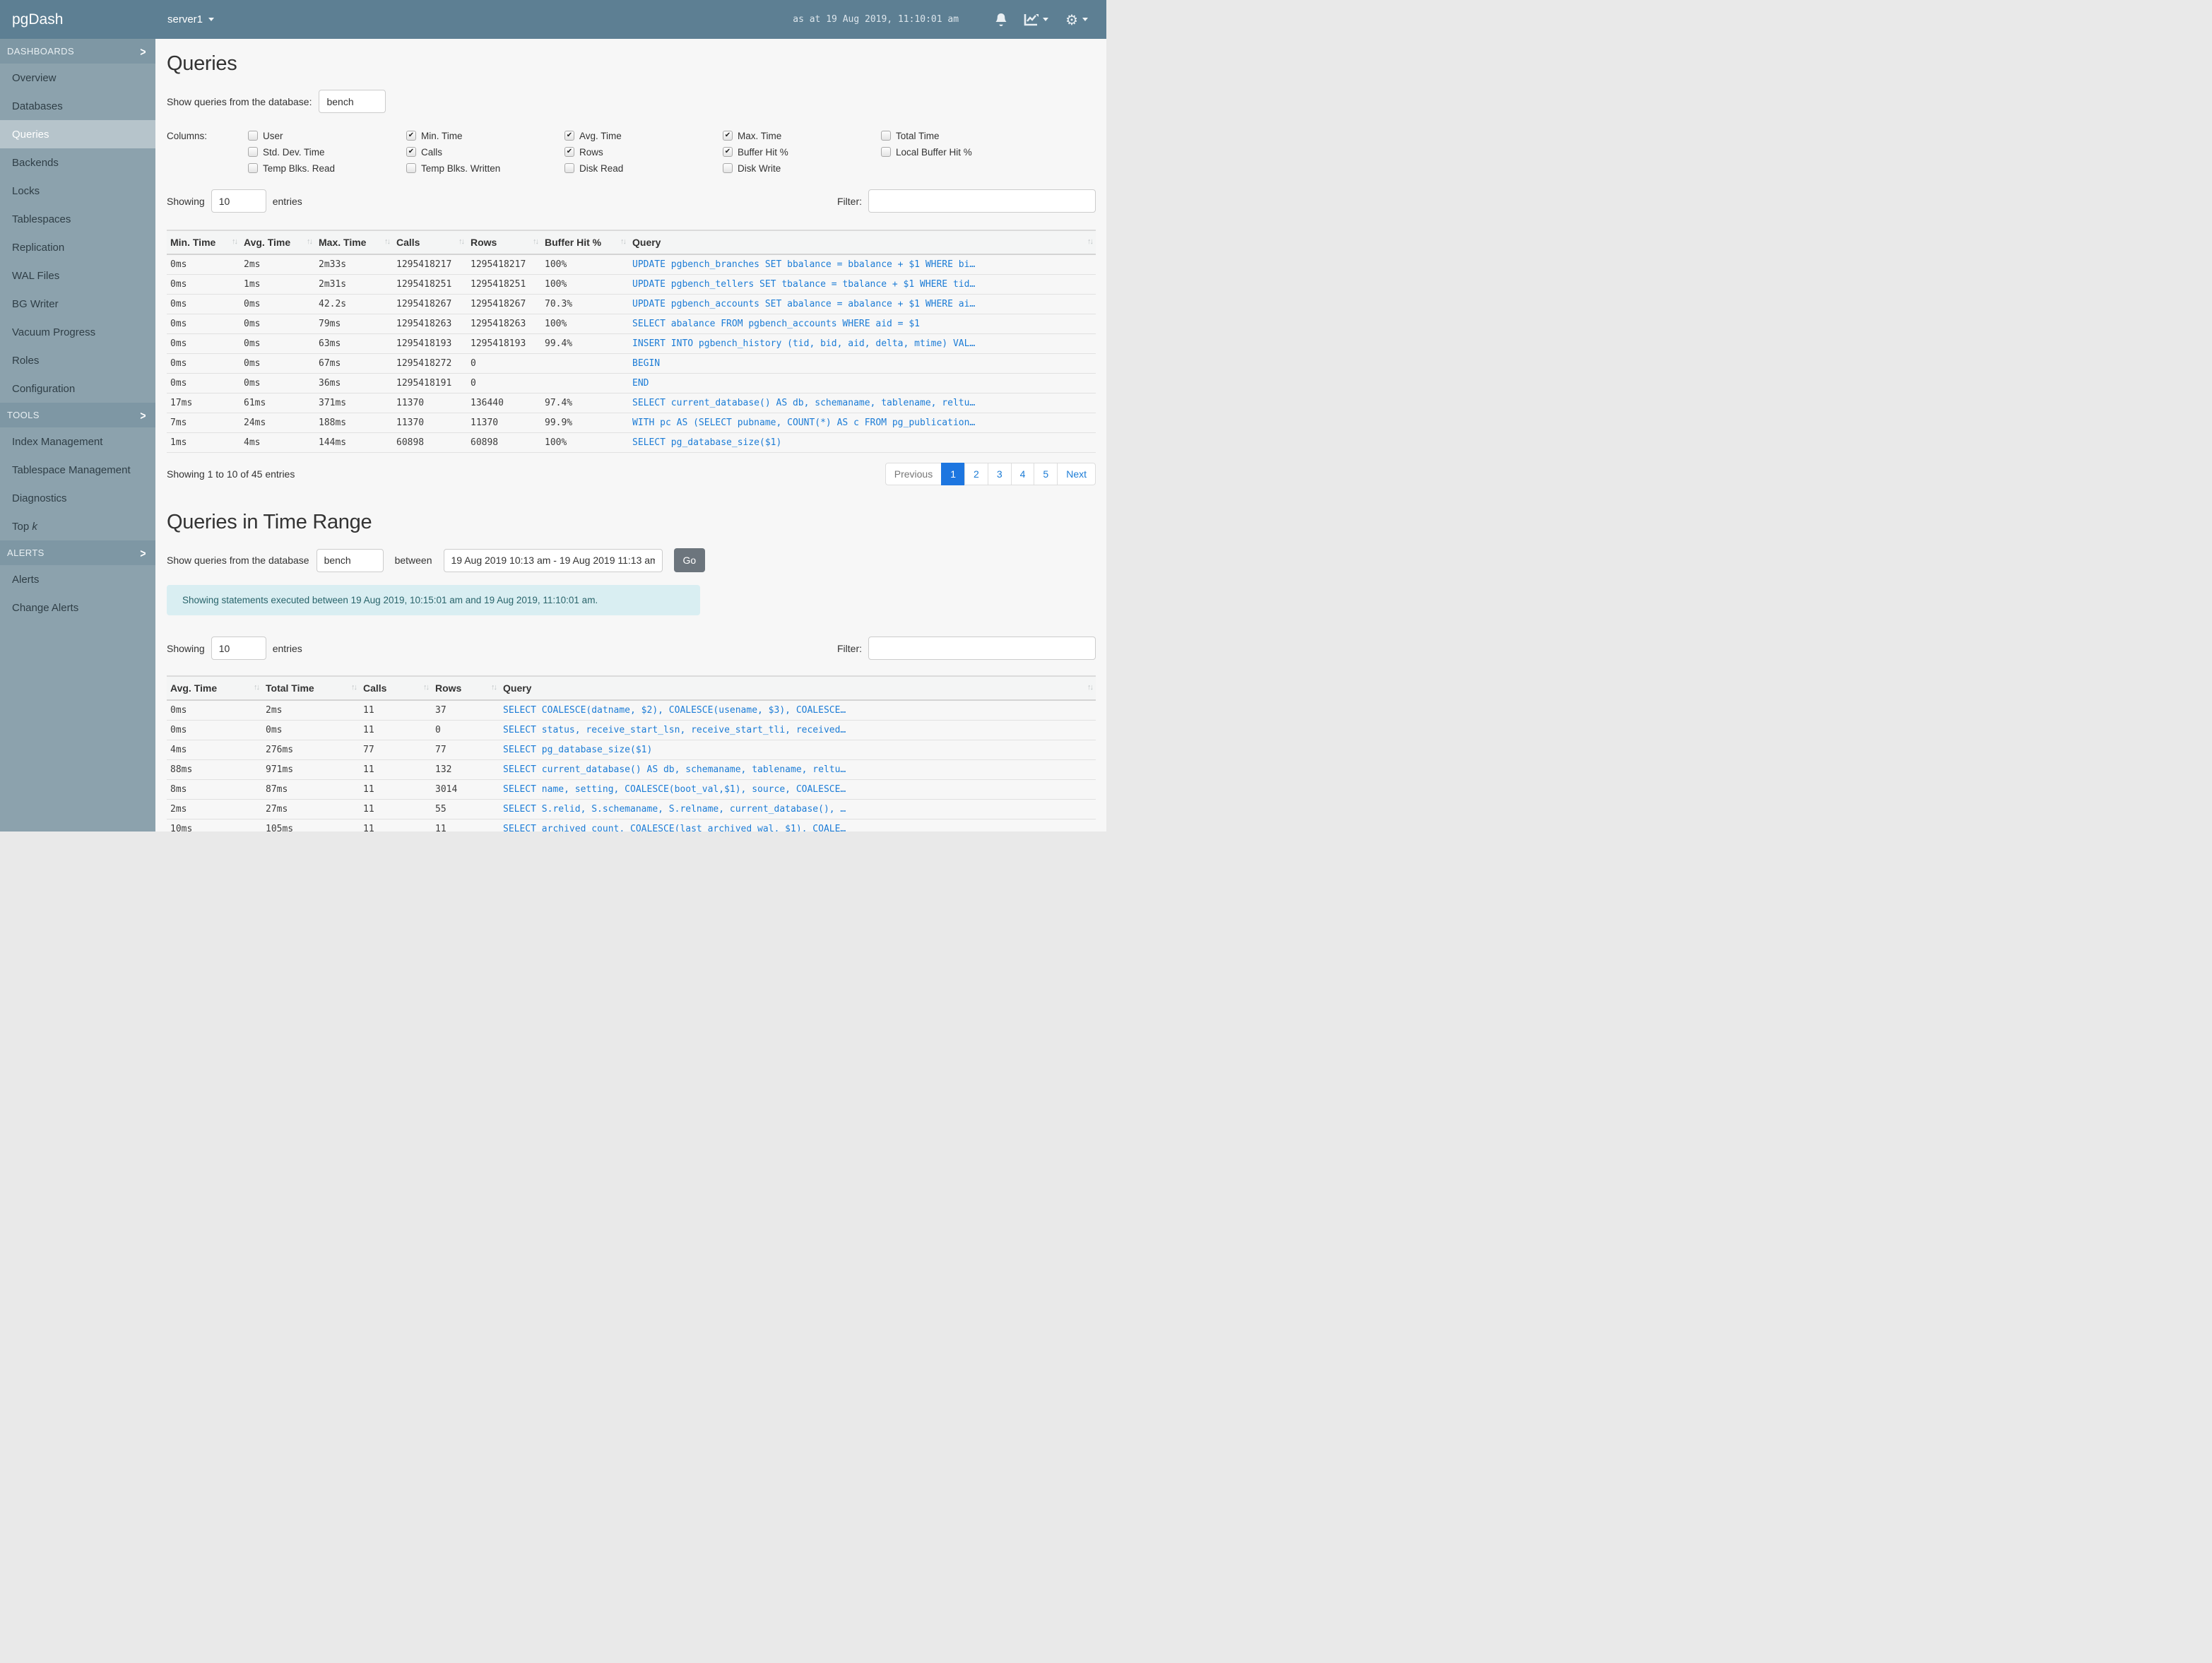 The image size is (2212, 1663). Describe the element at coordinates (465, 769) in the screenshot. I see `data-cell: 132` at that location.